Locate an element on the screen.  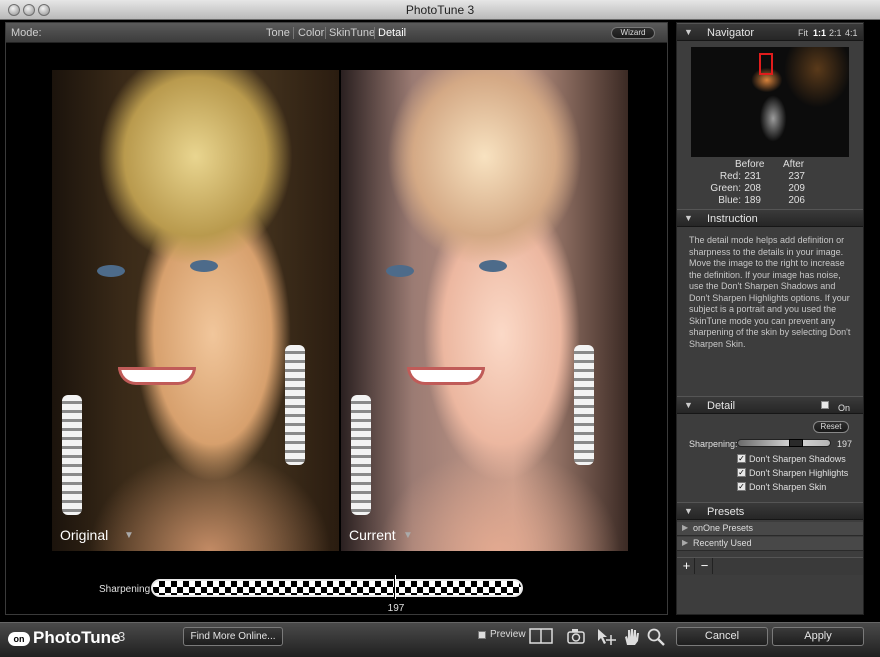
camera-icon is located at coordinates (576, 637).